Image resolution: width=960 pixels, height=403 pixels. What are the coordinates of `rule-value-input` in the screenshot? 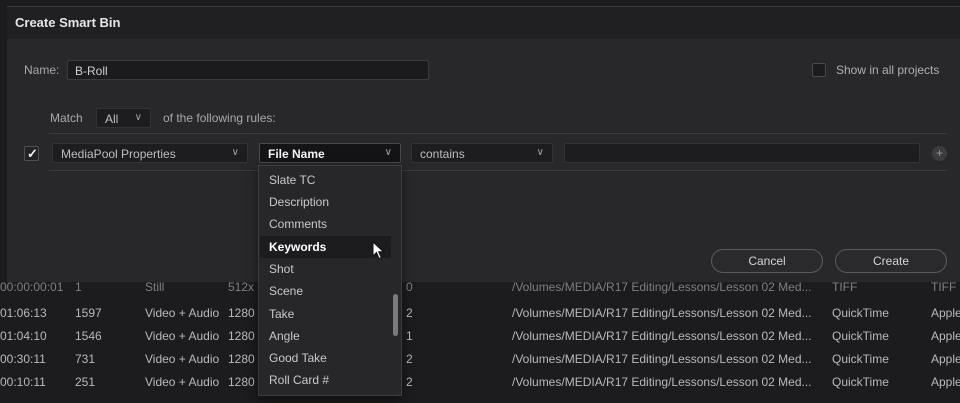 It's located at (742, 153).